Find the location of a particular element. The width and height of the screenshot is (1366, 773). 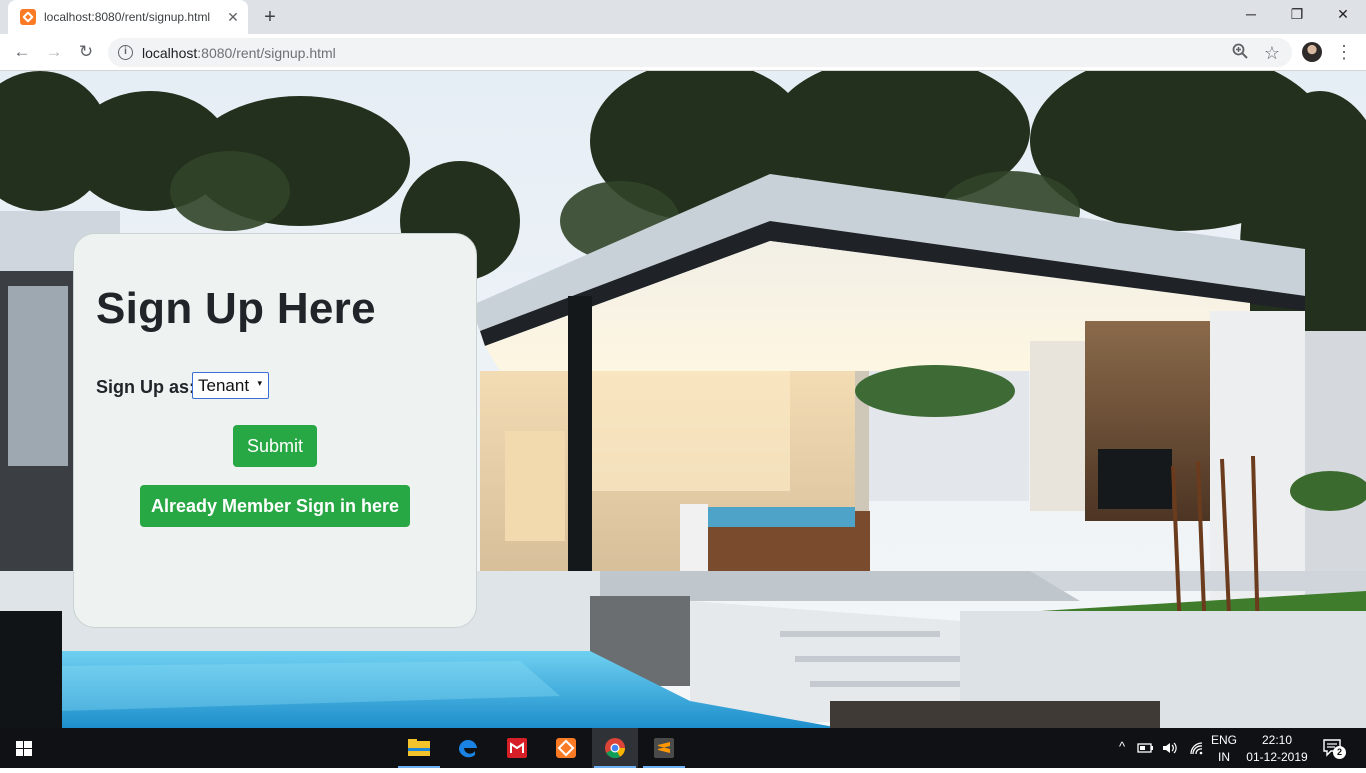

windows-logo-icon is located at coordinates (24, 748).